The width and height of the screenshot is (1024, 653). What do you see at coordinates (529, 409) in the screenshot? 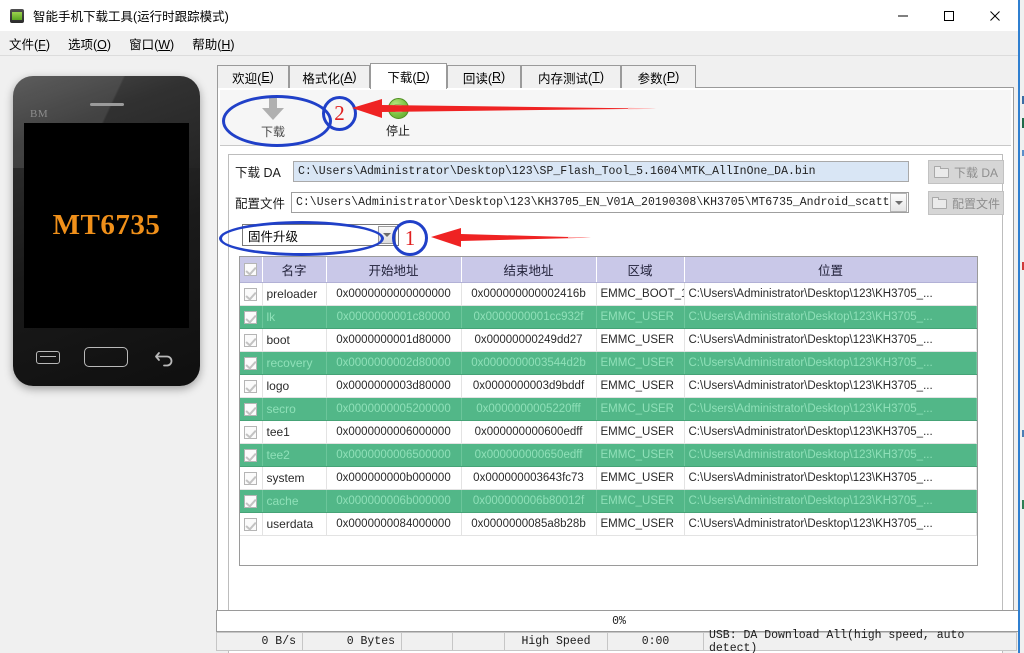
I see `cell-end: 0x0000000005220fff` at bounding box center [529, 409].